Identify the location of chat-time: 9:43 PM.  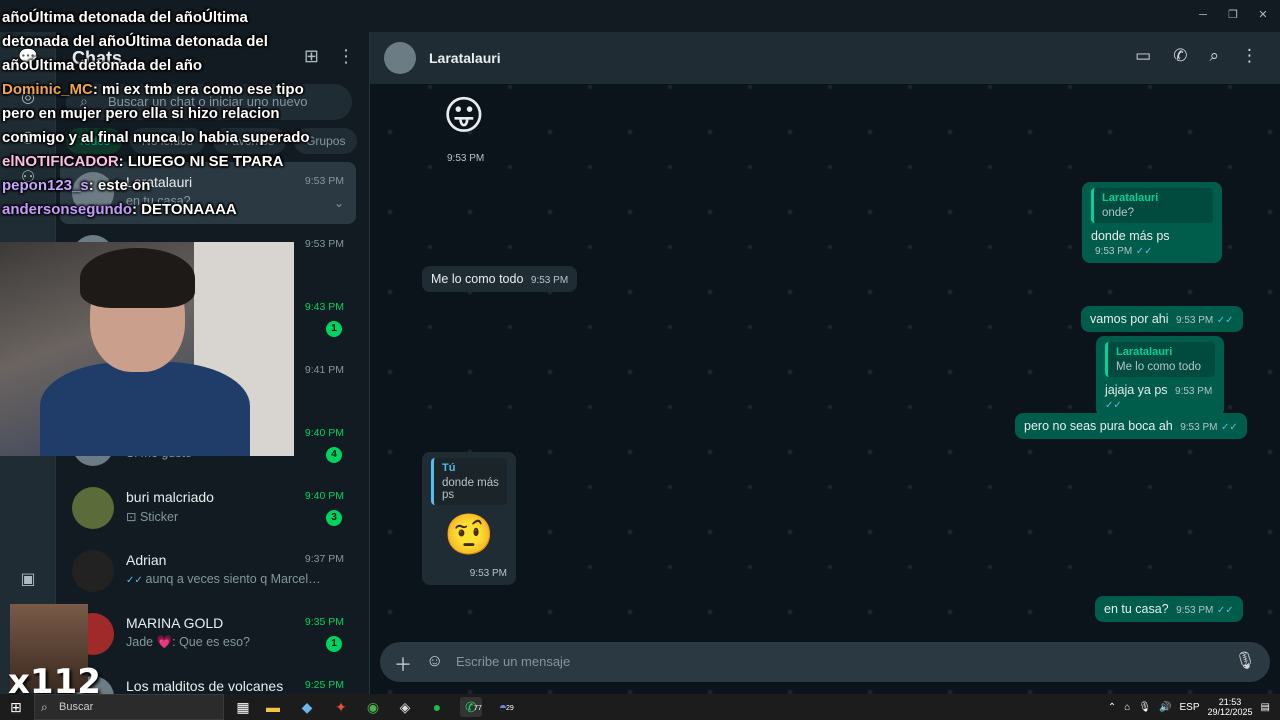
(324, 307).